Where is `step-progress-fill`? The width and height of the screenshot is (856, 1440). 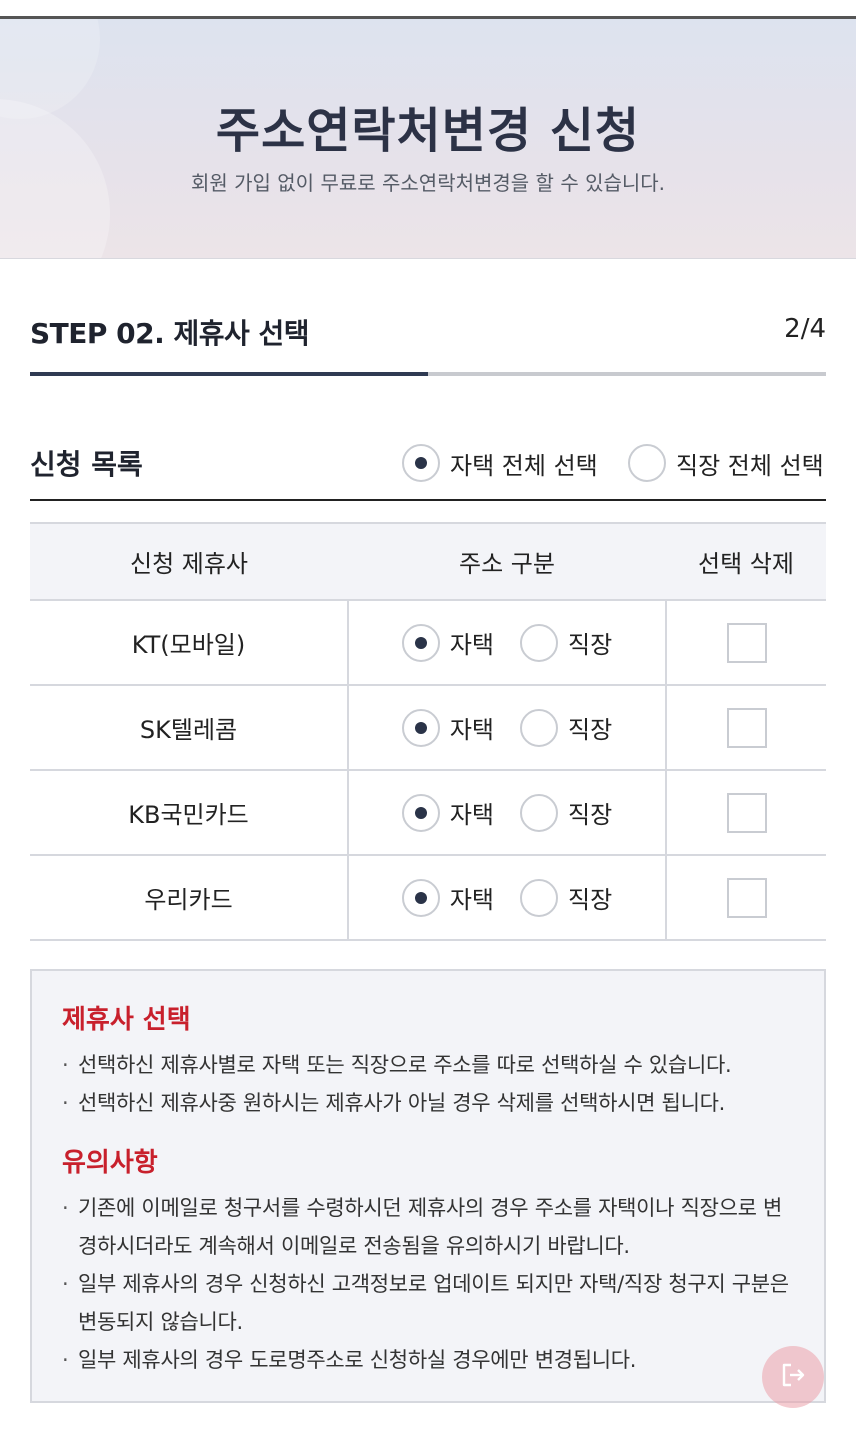
step-progress-fill is located at coordinates (229, 374).